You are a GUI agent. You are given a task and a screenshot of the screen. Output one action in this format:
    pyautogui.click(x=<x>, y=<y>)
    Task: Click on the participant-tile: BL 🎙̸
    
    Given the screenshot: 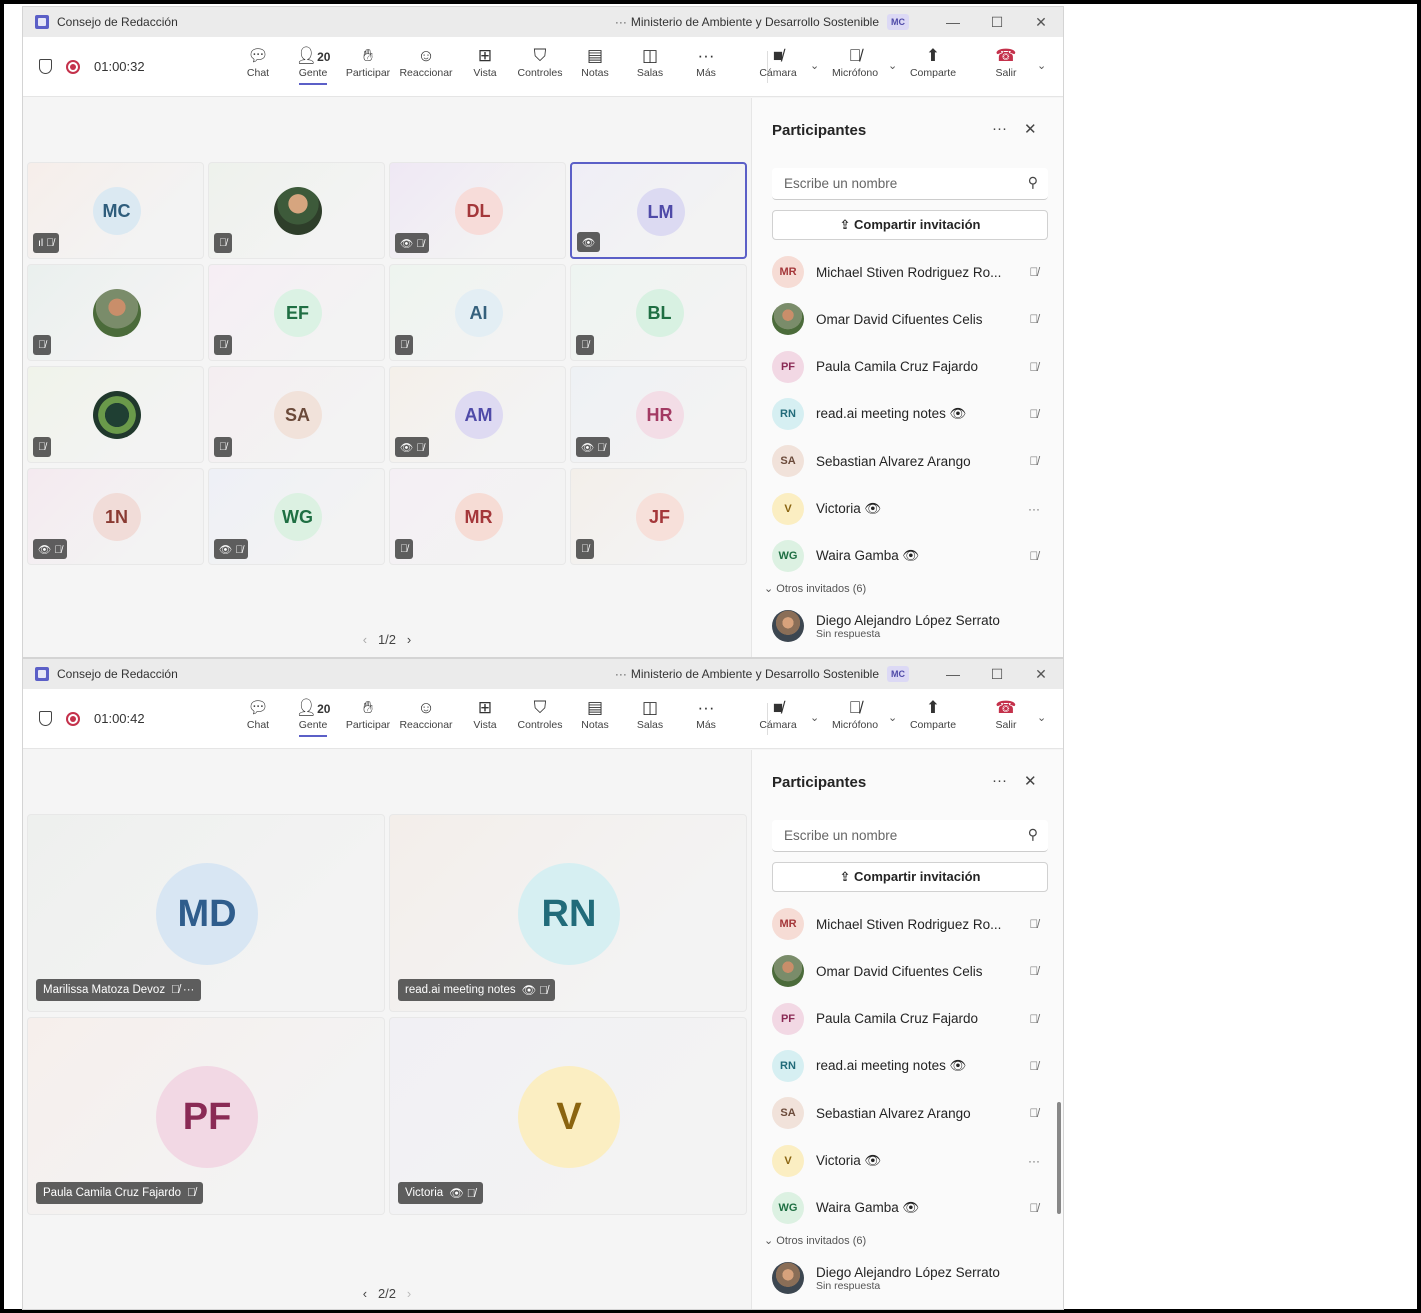 What is the action you would take?
    pyautogui.click(x=658, y=312)
    